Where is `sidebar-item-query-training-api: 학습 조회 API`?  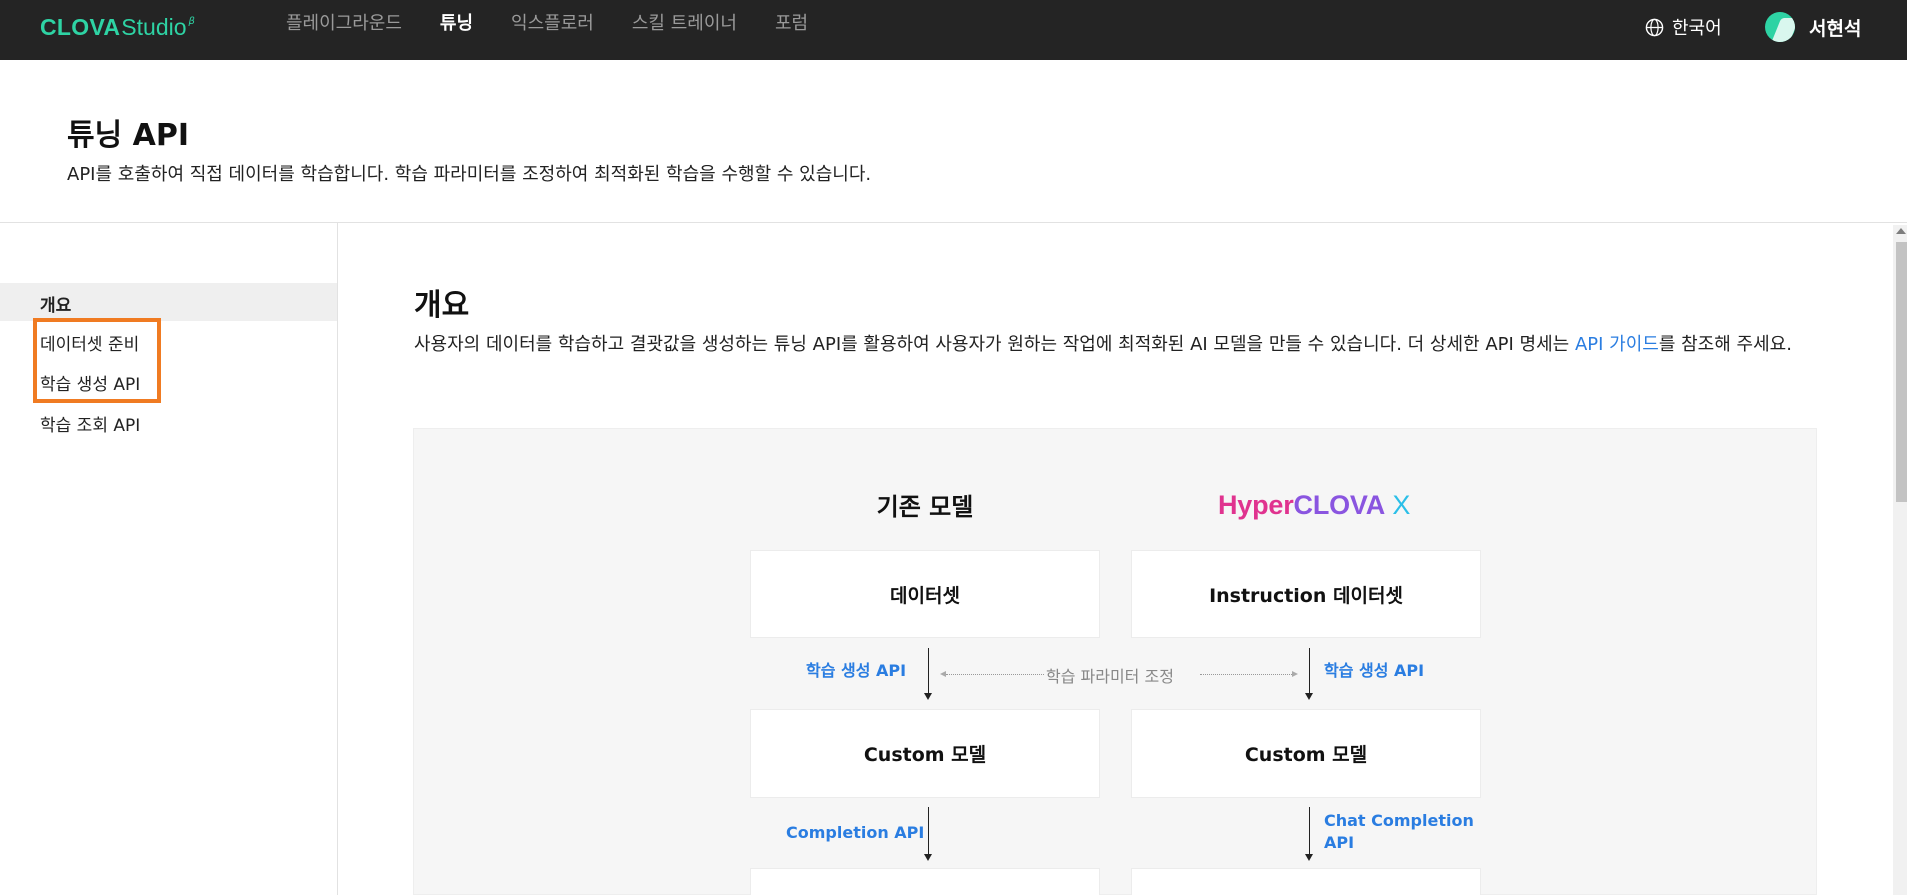 sidebar-item-query-training-api: 학습 조회 API is located at coordinates (90, 423).